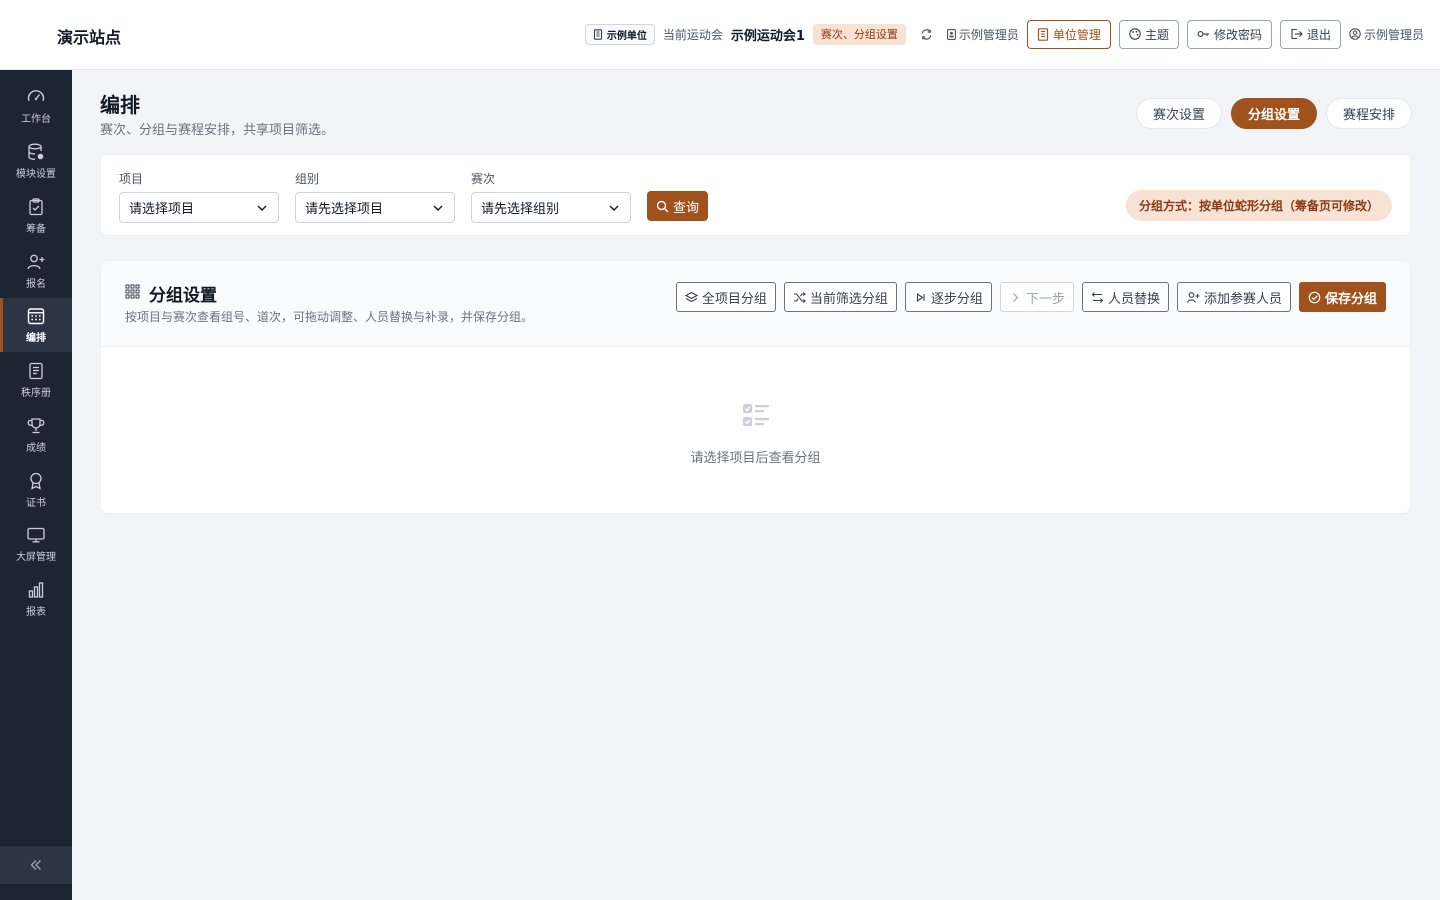 This screenshot has width=1440, height=900. What do you see at coordinates (36, 544) in the screenshot?
I see `sidebar-item-screen-manage: 大屏管理` at bounding box center [36, 544].